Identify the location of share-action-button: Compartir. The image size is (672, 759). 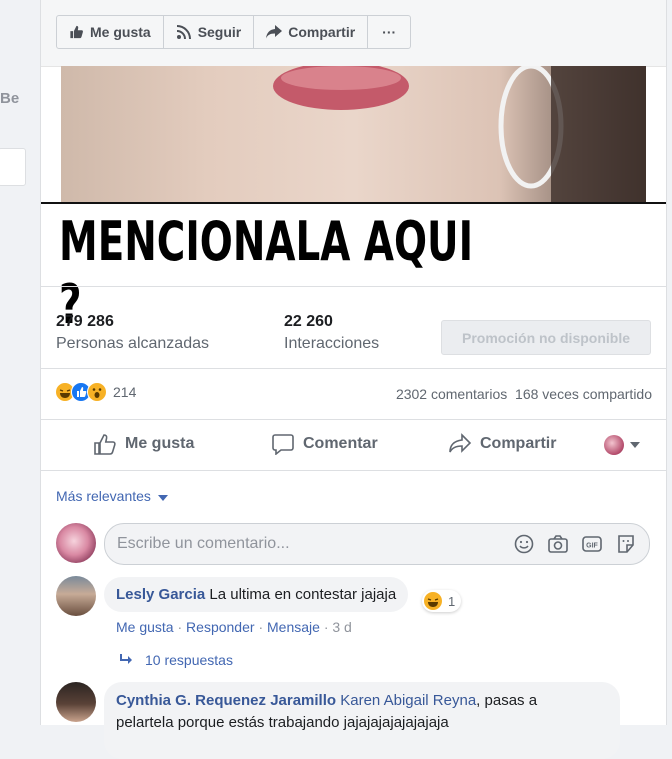
(502, 444).